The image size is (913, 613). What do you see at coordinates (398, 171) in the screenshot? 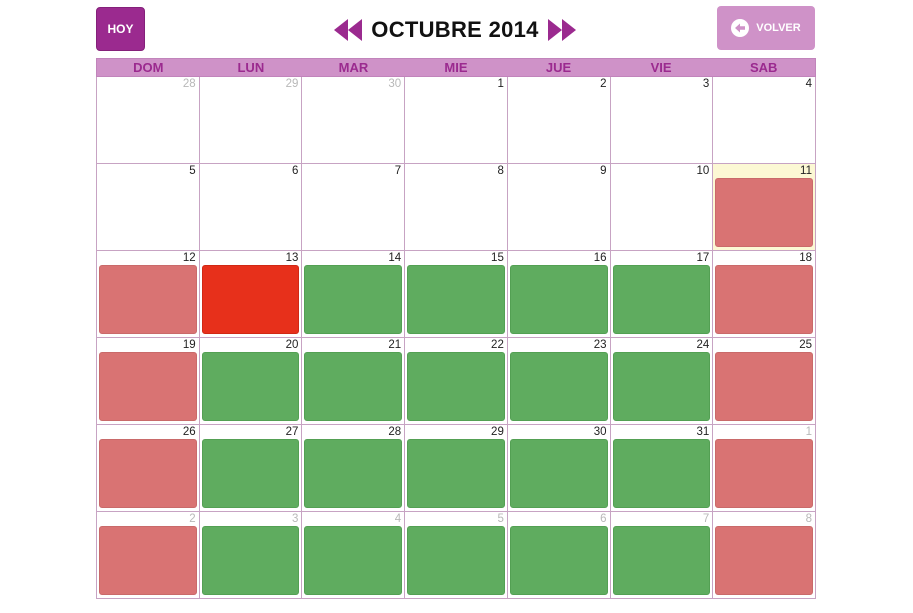
I see `day-number: 7` at bounding box center [398, 171].